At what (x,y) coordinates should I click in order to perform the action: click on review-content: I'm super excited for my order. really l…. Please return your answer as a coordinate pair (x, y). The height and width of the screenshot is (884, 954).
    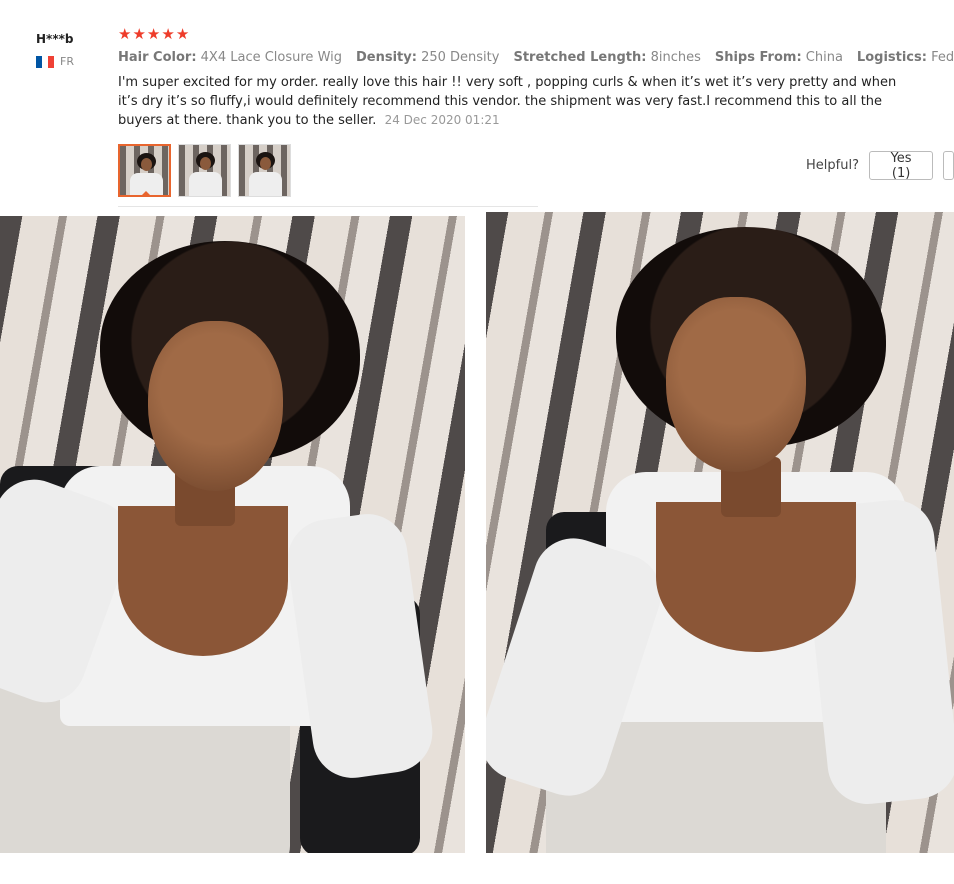
    Looking at the image, I should click on (507, 101).